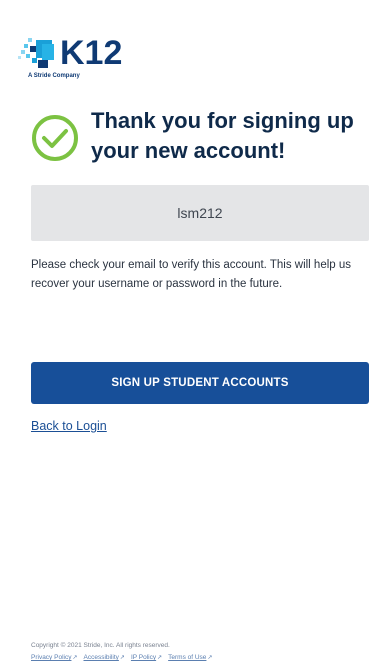  I want to click on username-display: lsm212, so click(200, 213).